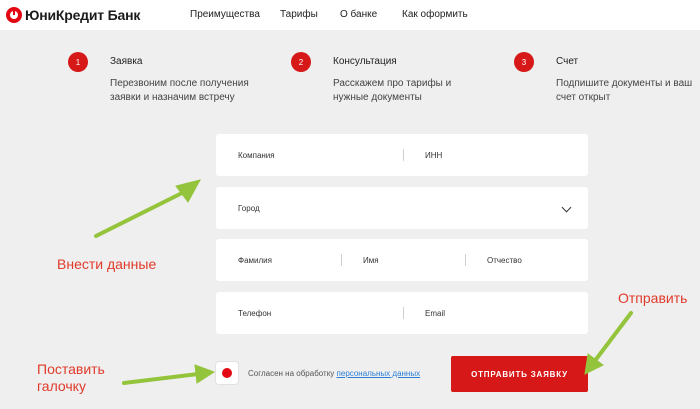 This screenshot has width=700, height=409. I want to click on annotation-enter-data: Внести данные, so click(107, 264).